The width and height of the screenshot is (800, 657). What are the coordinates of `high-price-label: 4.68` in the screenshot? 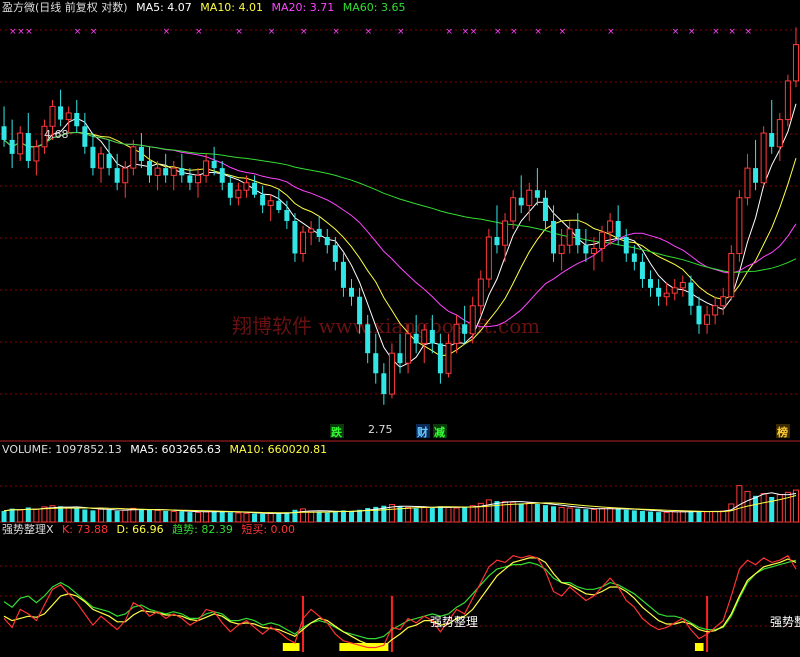 It's located at (56, 134).